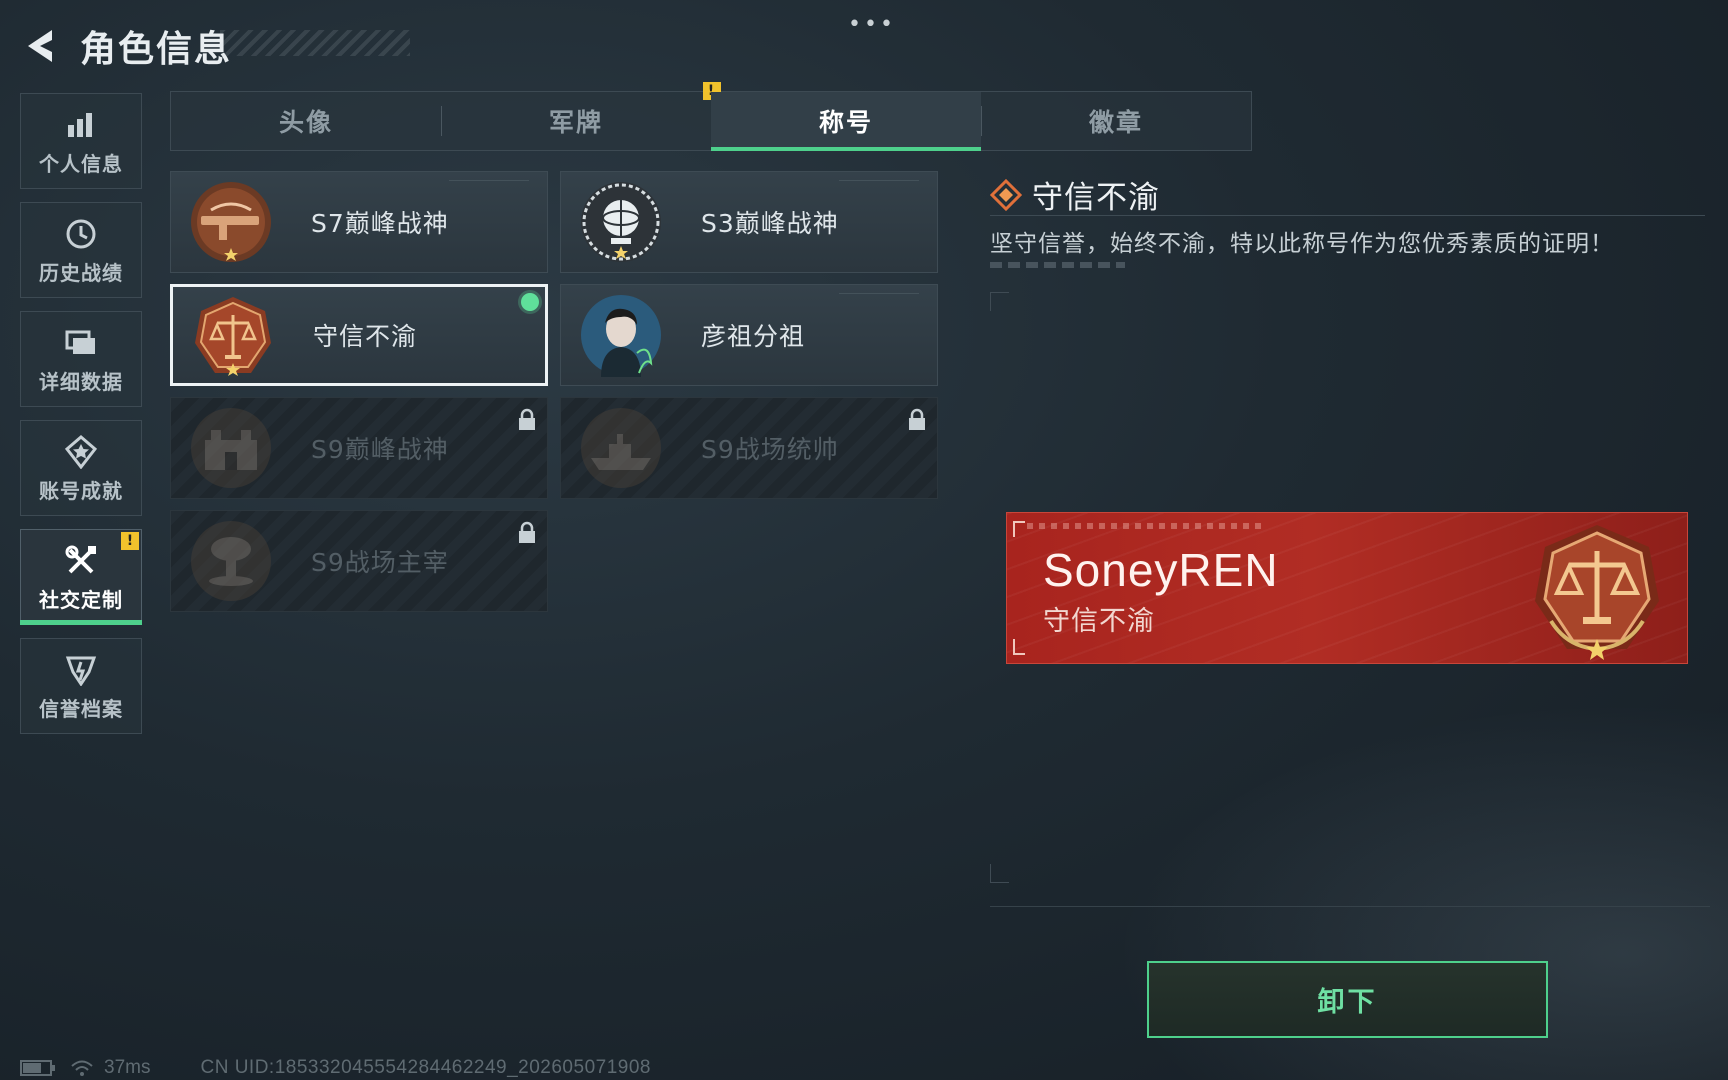 This screenshot has height=1080, width=1728. What do you see at coordinates (621, 336) in the screenshot?
I see `portrait-emblem-icon` at bounding box center [621, 336].